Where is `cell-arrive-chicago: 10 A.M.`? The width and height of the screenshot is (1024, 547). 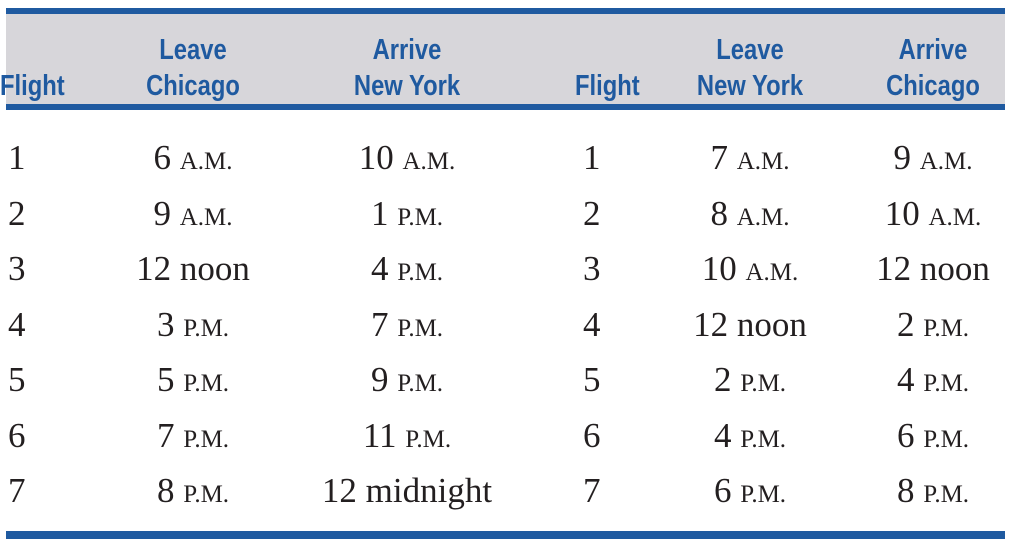 cell-arrive-chicago: 10 A.M. is located at coordinates (923, 216).